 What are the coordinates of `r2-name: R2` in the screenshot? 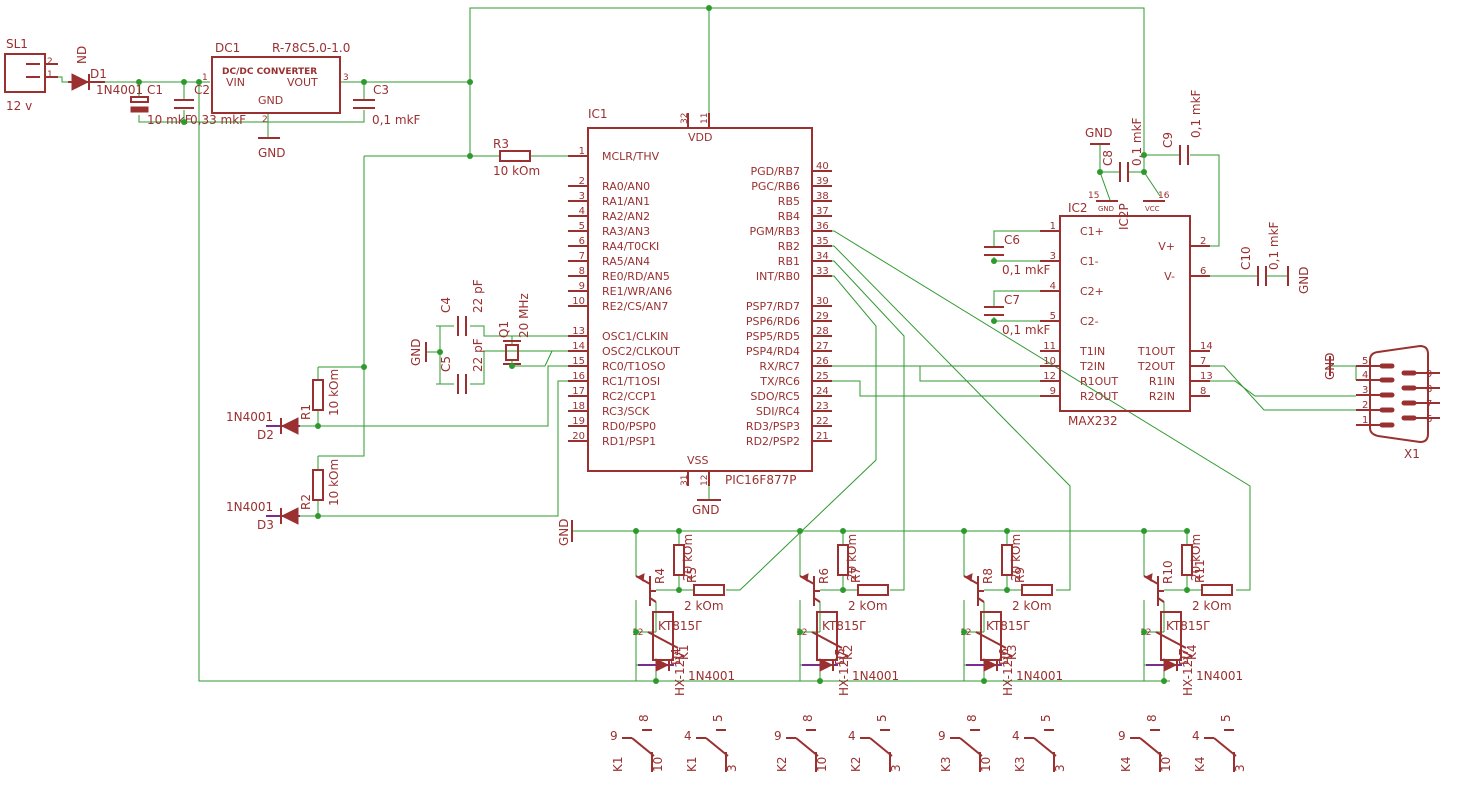 It's located at (306, 502).